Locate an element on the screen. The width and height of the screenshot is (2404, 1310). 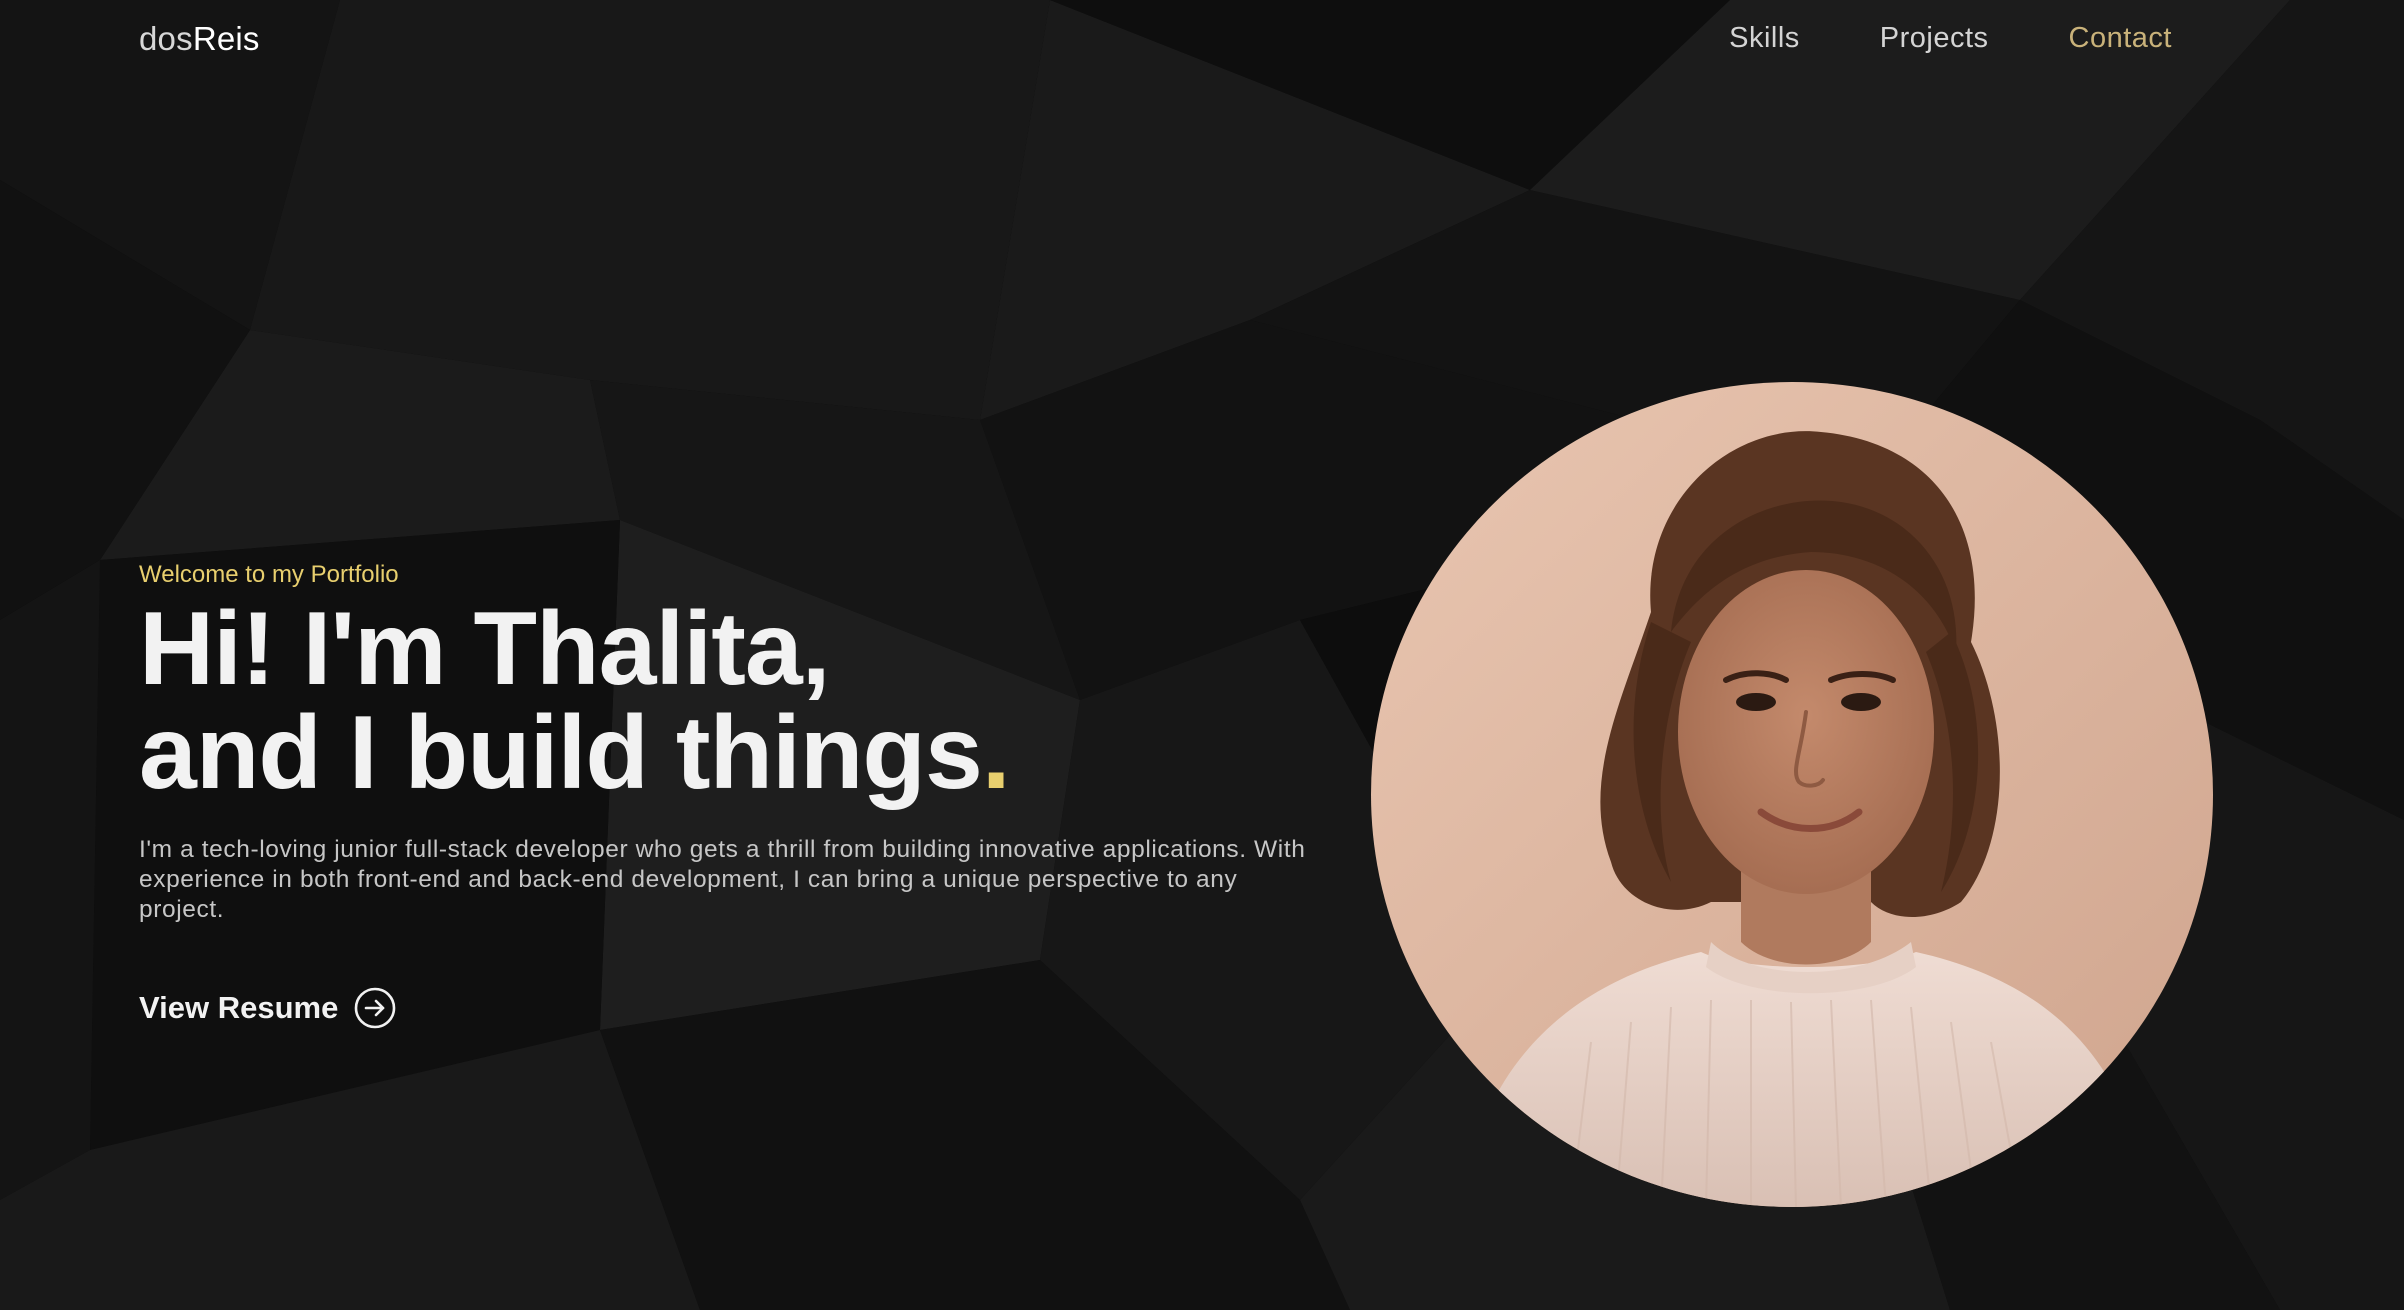
arrow-right-circle-icon is located at coordinates (375, 1008).